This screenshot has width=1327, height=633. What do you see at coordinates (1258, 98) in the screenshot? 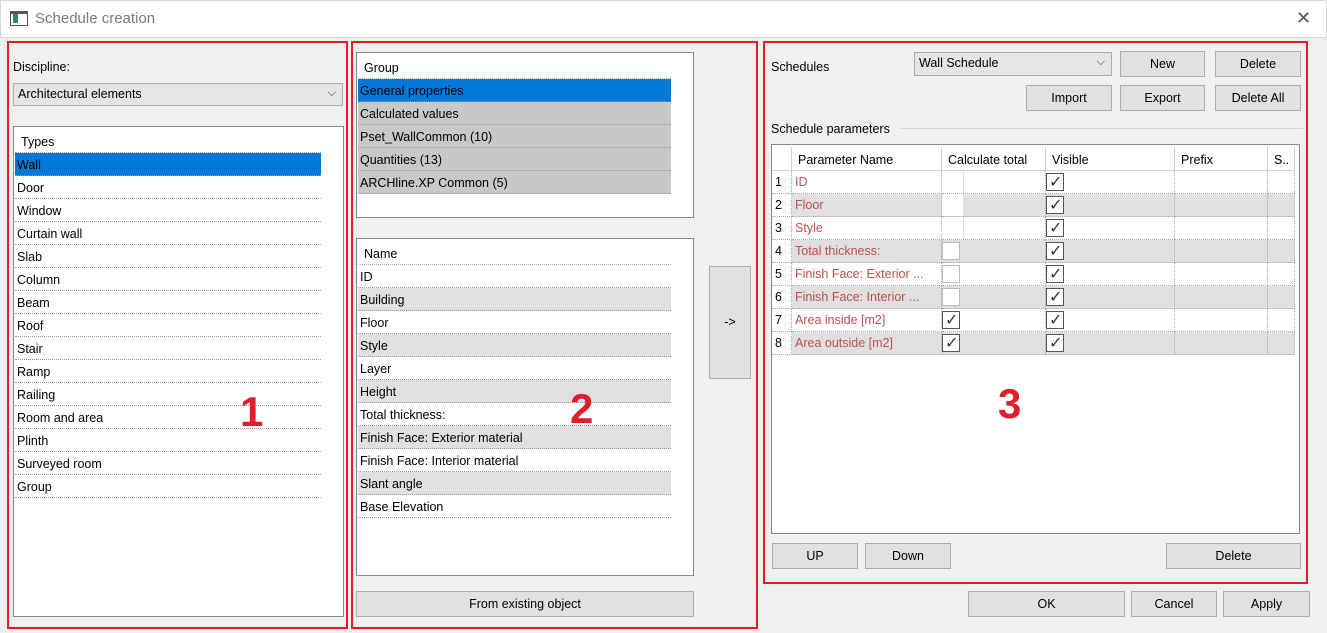
I see `delete-all-button: Delete All` at bounding box center [1258, 98].